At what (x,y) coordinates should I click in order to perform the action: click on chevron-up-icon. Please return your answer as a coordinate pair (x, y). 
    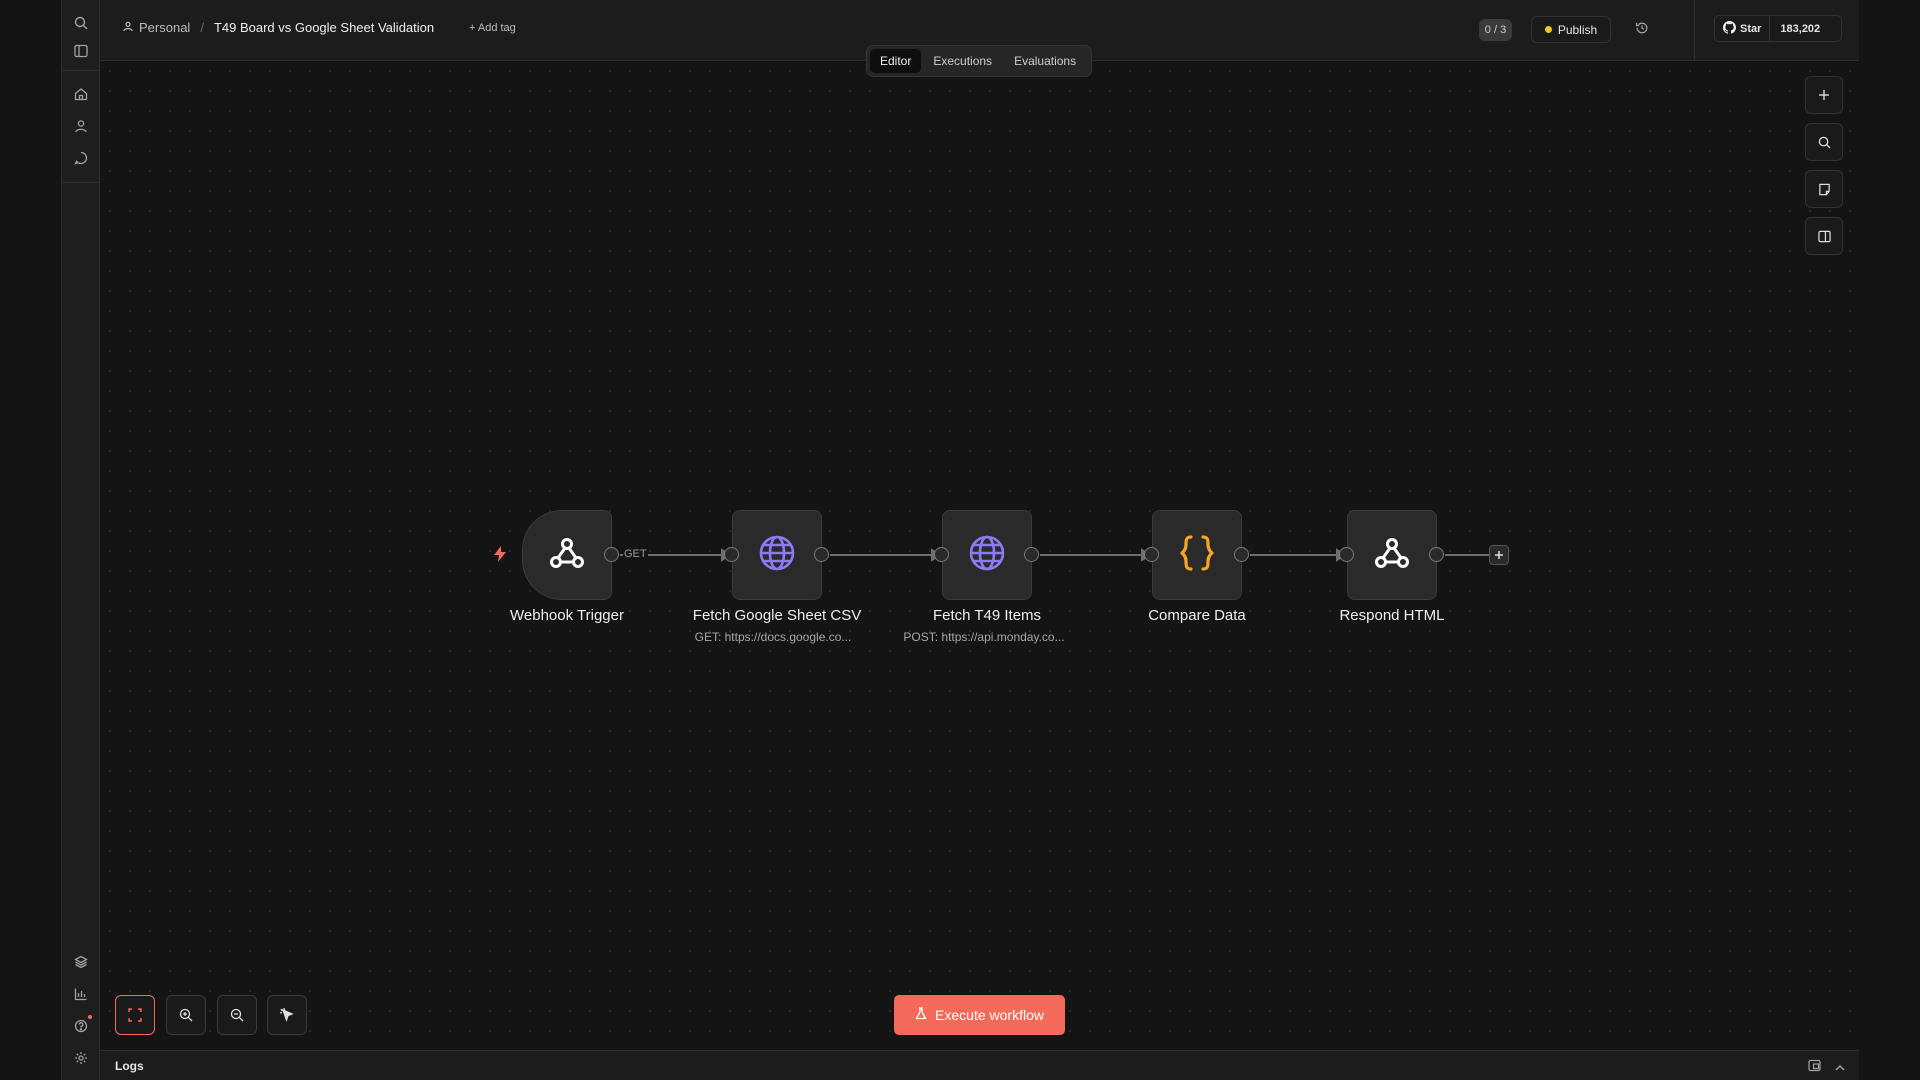
    Looking at the image, I should click on (1840, 1069).